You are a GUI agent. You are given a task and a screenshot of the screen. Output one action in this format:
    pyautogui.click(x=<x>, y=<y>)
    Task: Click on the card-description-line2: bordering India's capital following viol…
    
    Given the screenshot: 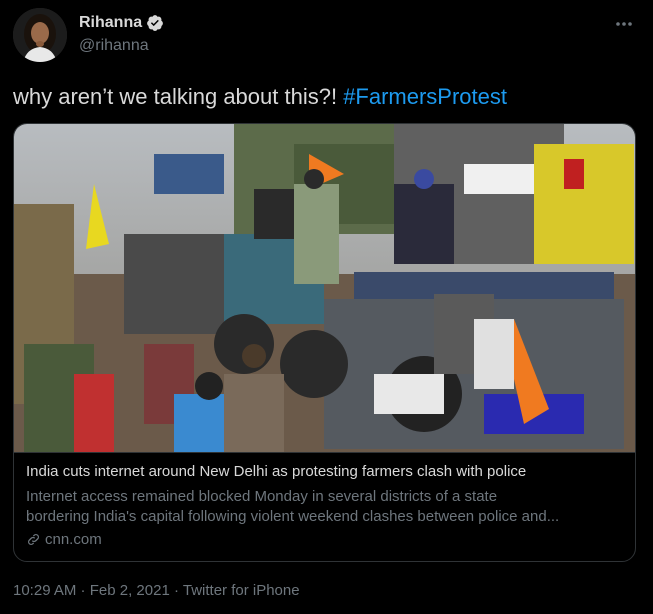 What is the action you would take?
    pyautogui.click(x=293, y=516)
    